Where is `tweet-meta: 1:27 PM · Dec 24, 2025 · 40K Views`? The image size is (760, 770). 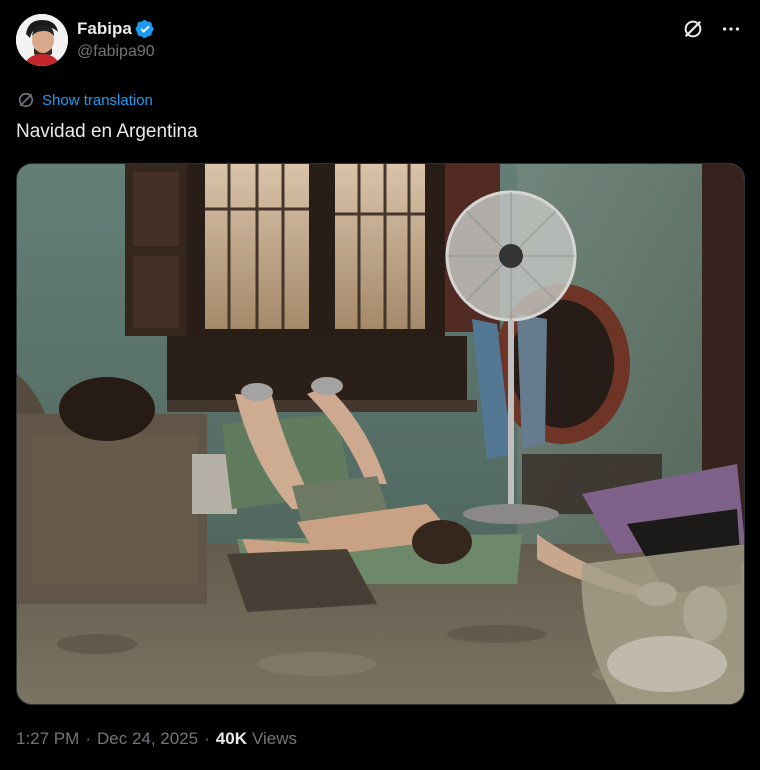
tweet-meta: 1:27 PM · Dec 24, 2025 · 40K Views is located at coordinates (156, 739).